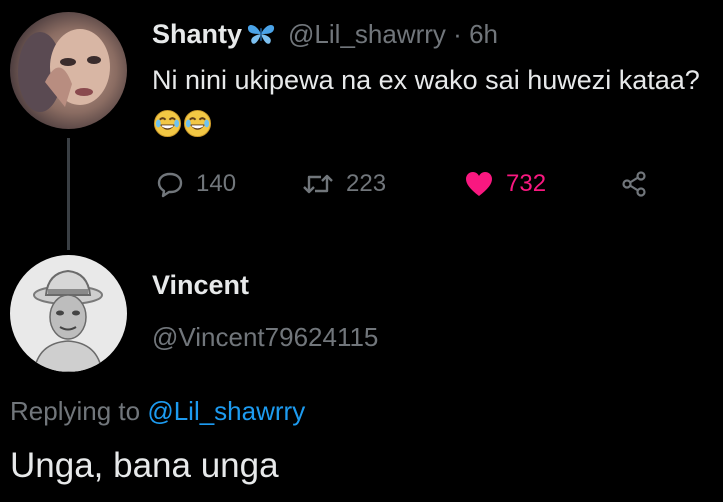 The width and height of the screenshot is (723, 502). I want to click on like-count: 732, so click(526, 183).